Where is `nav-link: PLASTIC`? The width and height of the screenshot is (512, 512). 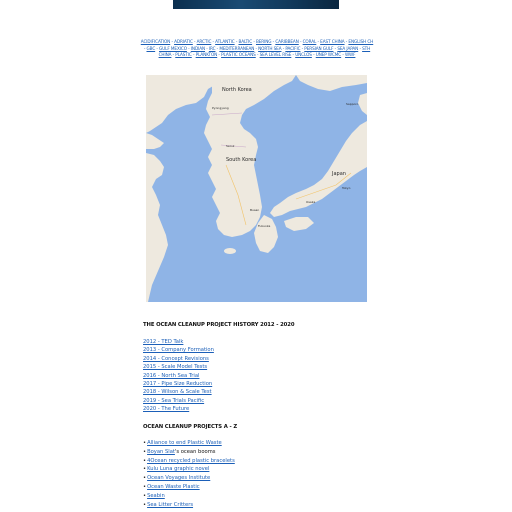 nav-link: PLASTIC is located at coordinates (183, 54).